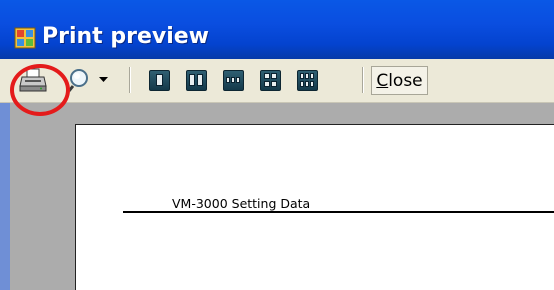 This screenshot has height=290, width=554. Describe the element at coordinates (405, 80) in the screenshot. I see `close-label: lose` at that location.